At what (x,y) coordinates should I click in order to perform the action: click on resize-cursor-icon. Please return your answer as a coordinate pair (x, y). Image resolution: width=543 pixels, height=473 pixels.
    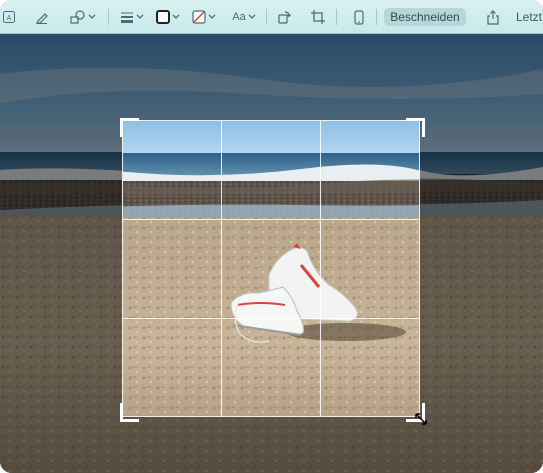
    Looking at the image, I should click on (421, 419).